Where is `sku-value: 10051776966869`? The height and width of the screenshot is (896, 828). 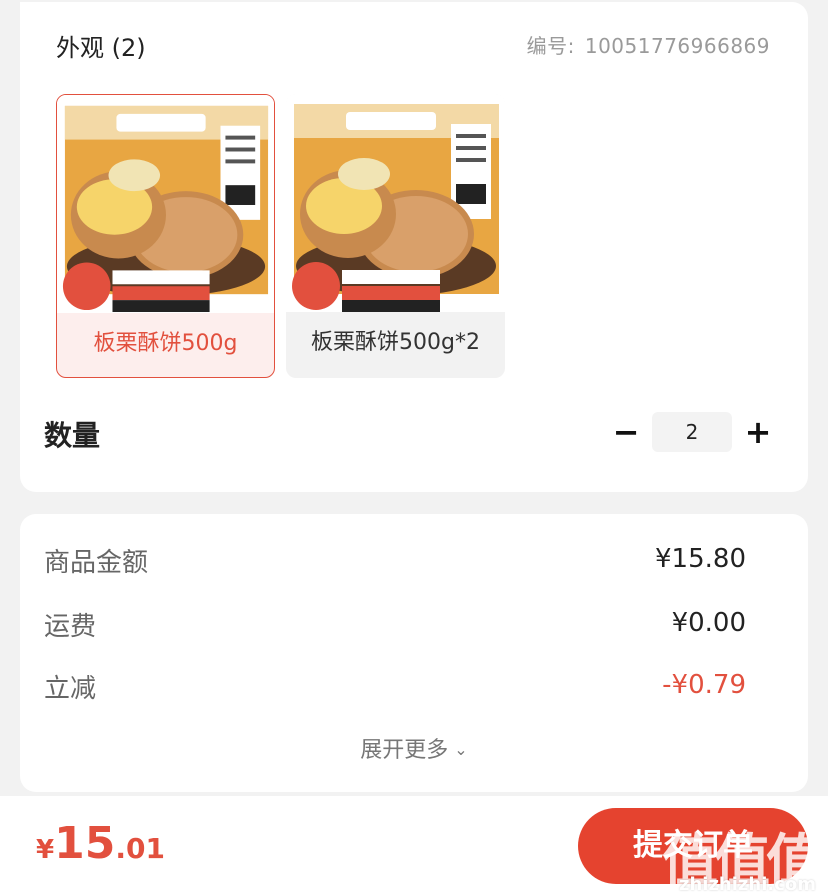 sku-value: 10051776966869 is located at coordinates (677, 46).